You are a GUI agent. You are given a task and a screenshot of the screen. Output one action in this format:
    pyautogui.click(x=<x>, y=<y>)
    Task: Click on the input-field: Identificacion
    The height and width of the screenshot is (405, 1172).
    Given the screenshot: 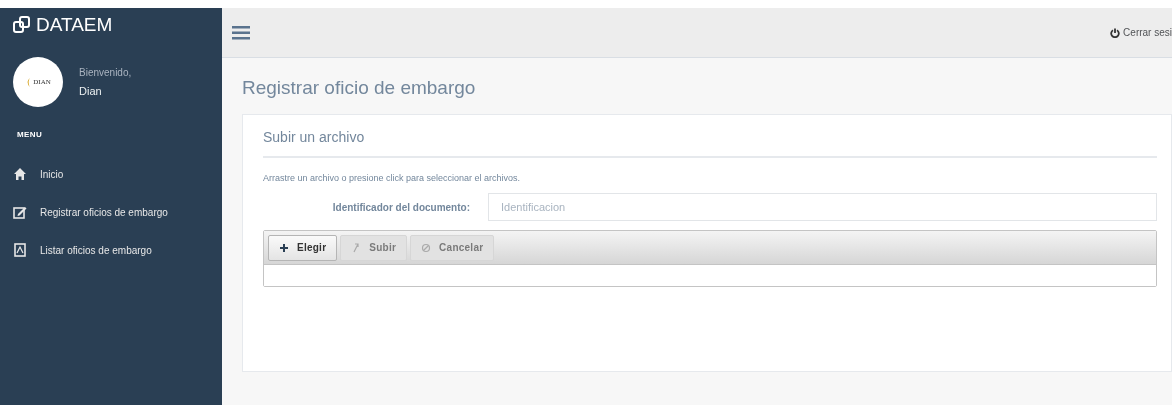 What is the action you would take?
    pyautogui.click(x=822, y=207)
    